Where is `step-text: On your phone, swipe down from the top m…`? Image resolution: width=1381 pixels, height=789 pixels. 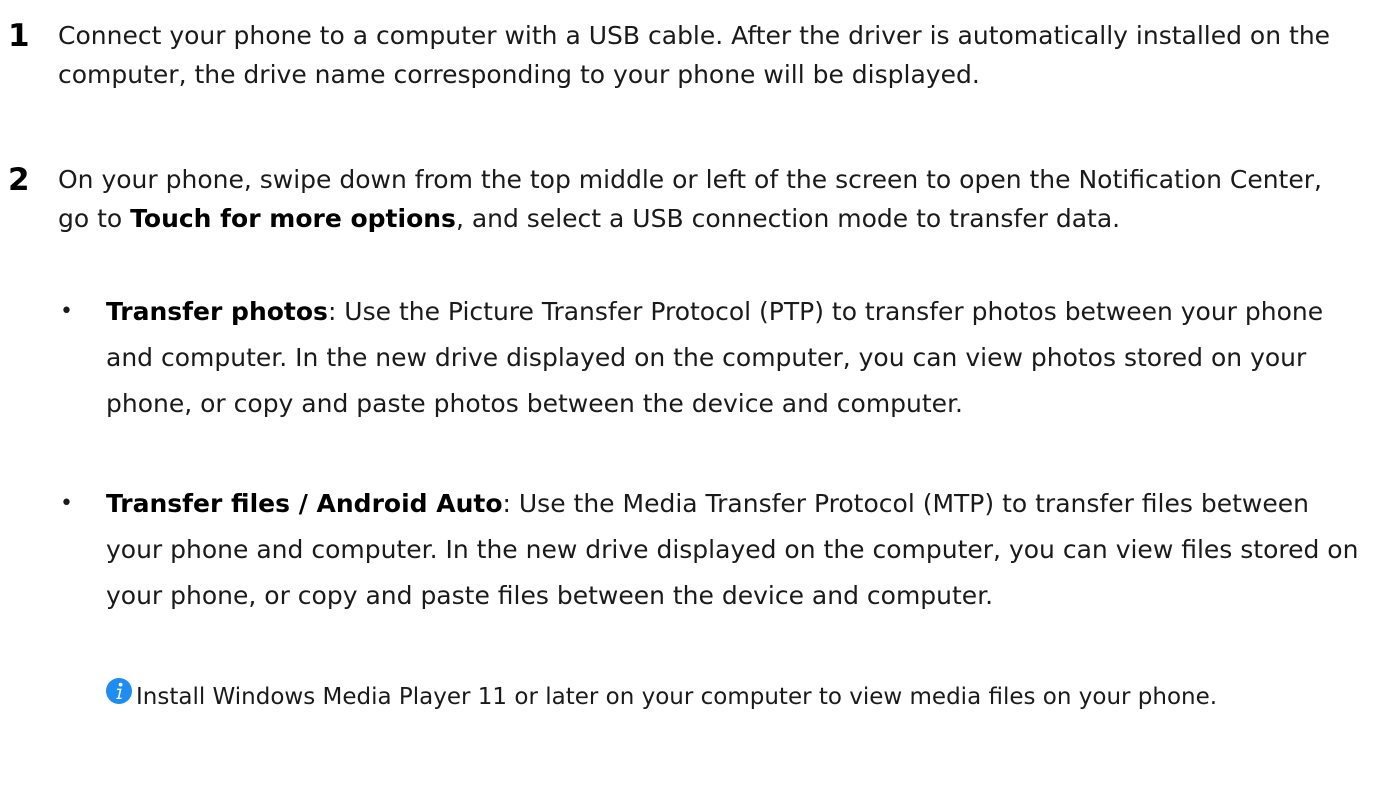 step-text: On your phone, swipe down from the top m… is located at coordinates (703, 199).